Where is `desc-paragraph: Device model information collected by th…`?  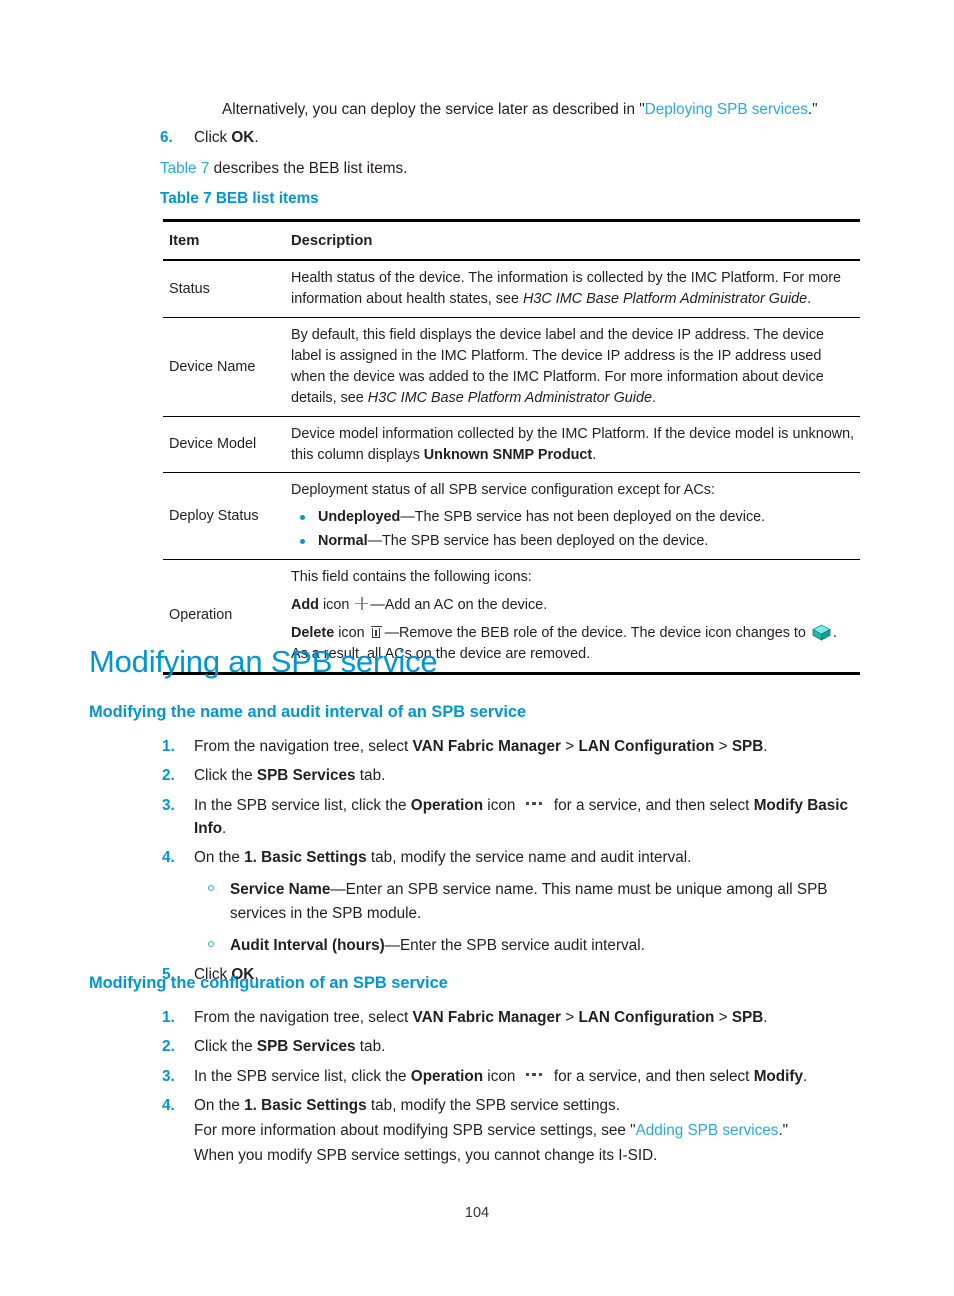
desc-paragraph: Device model information collected by th… is located at coordinates (573, 445).